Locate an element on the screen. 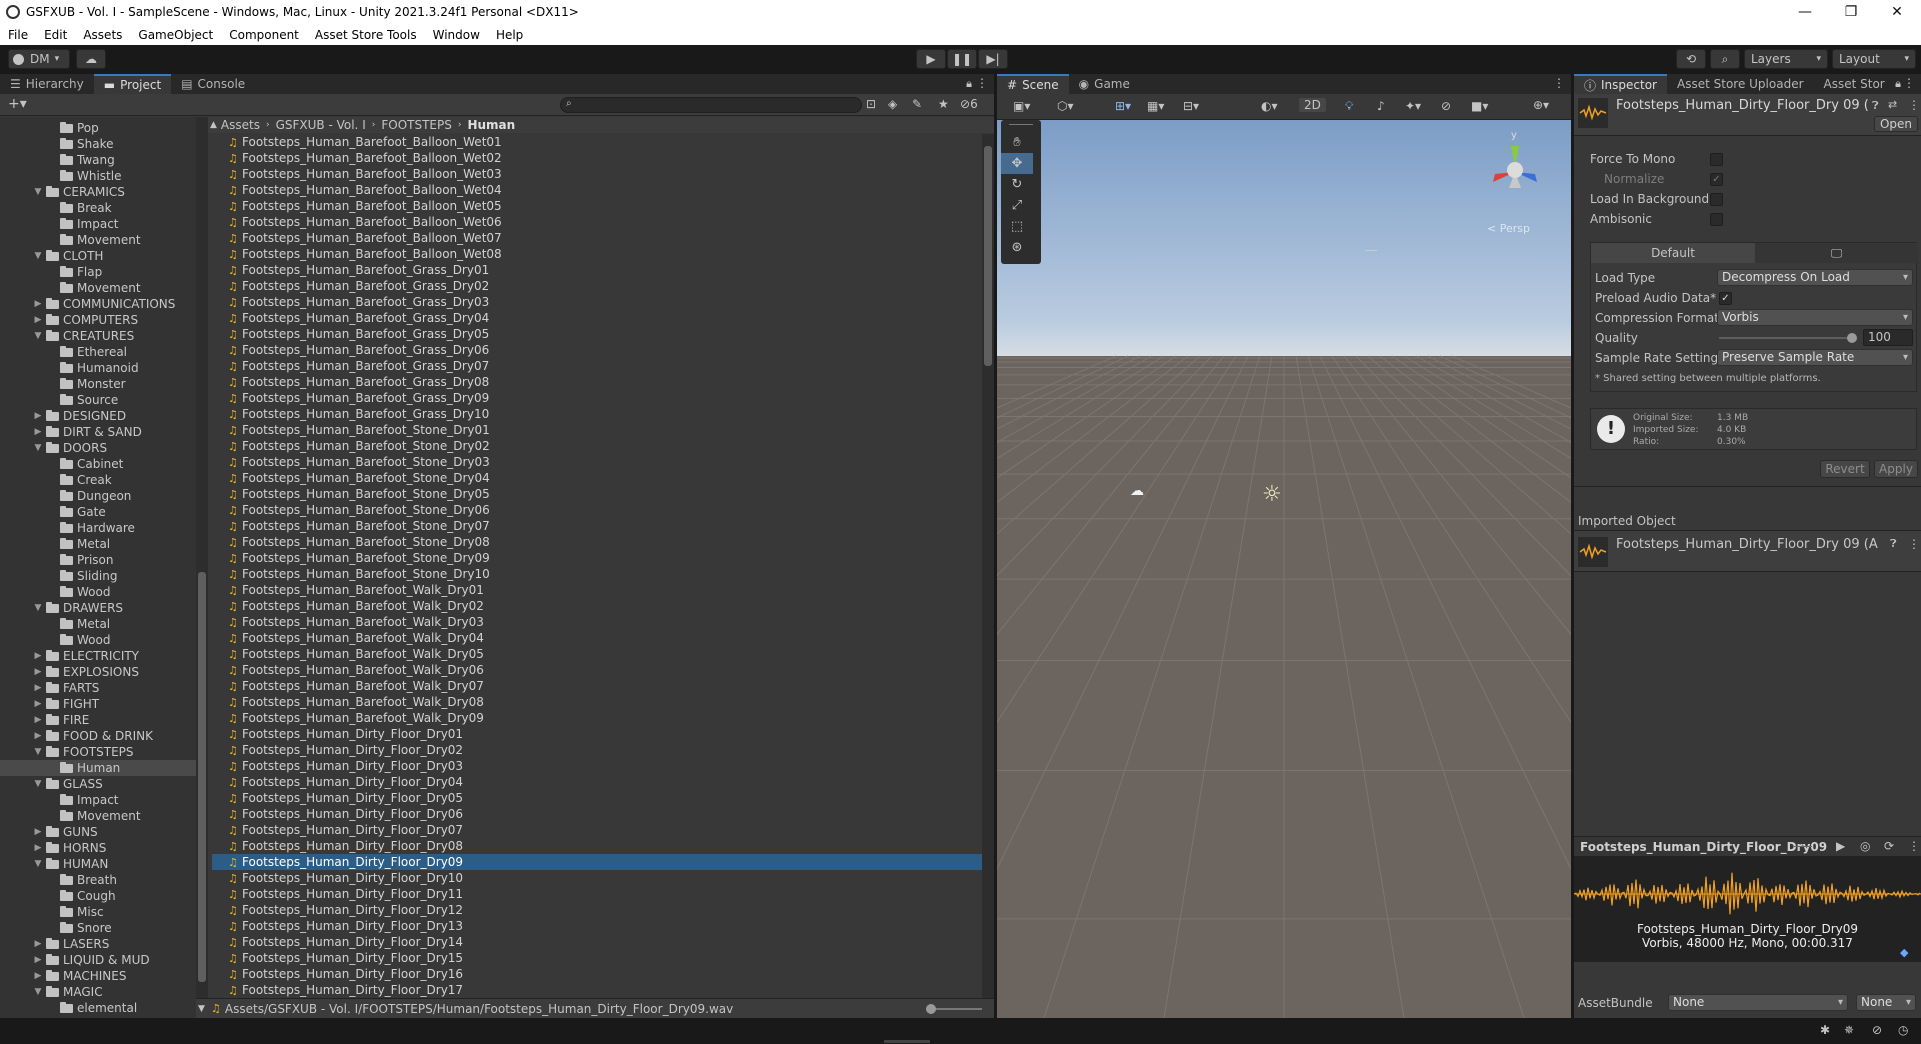  tree-item: Whistle is located at coordinates (98, 176).